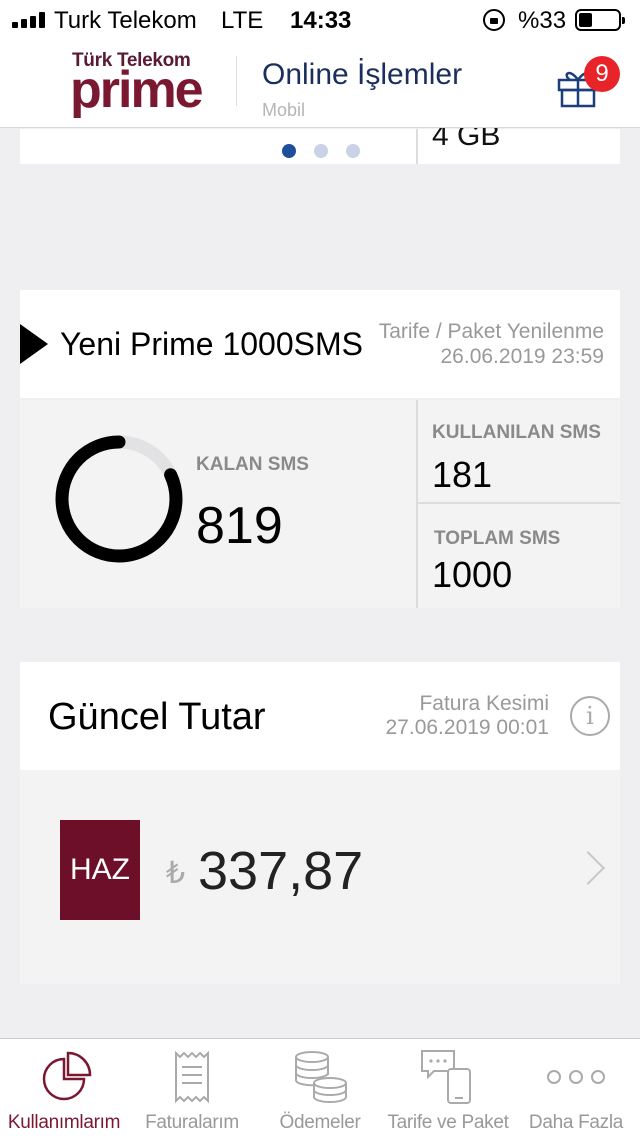 This screenshot has height=1136, width=640. I want to click on tab-label: Daha Fazla, so click(576, 1122).